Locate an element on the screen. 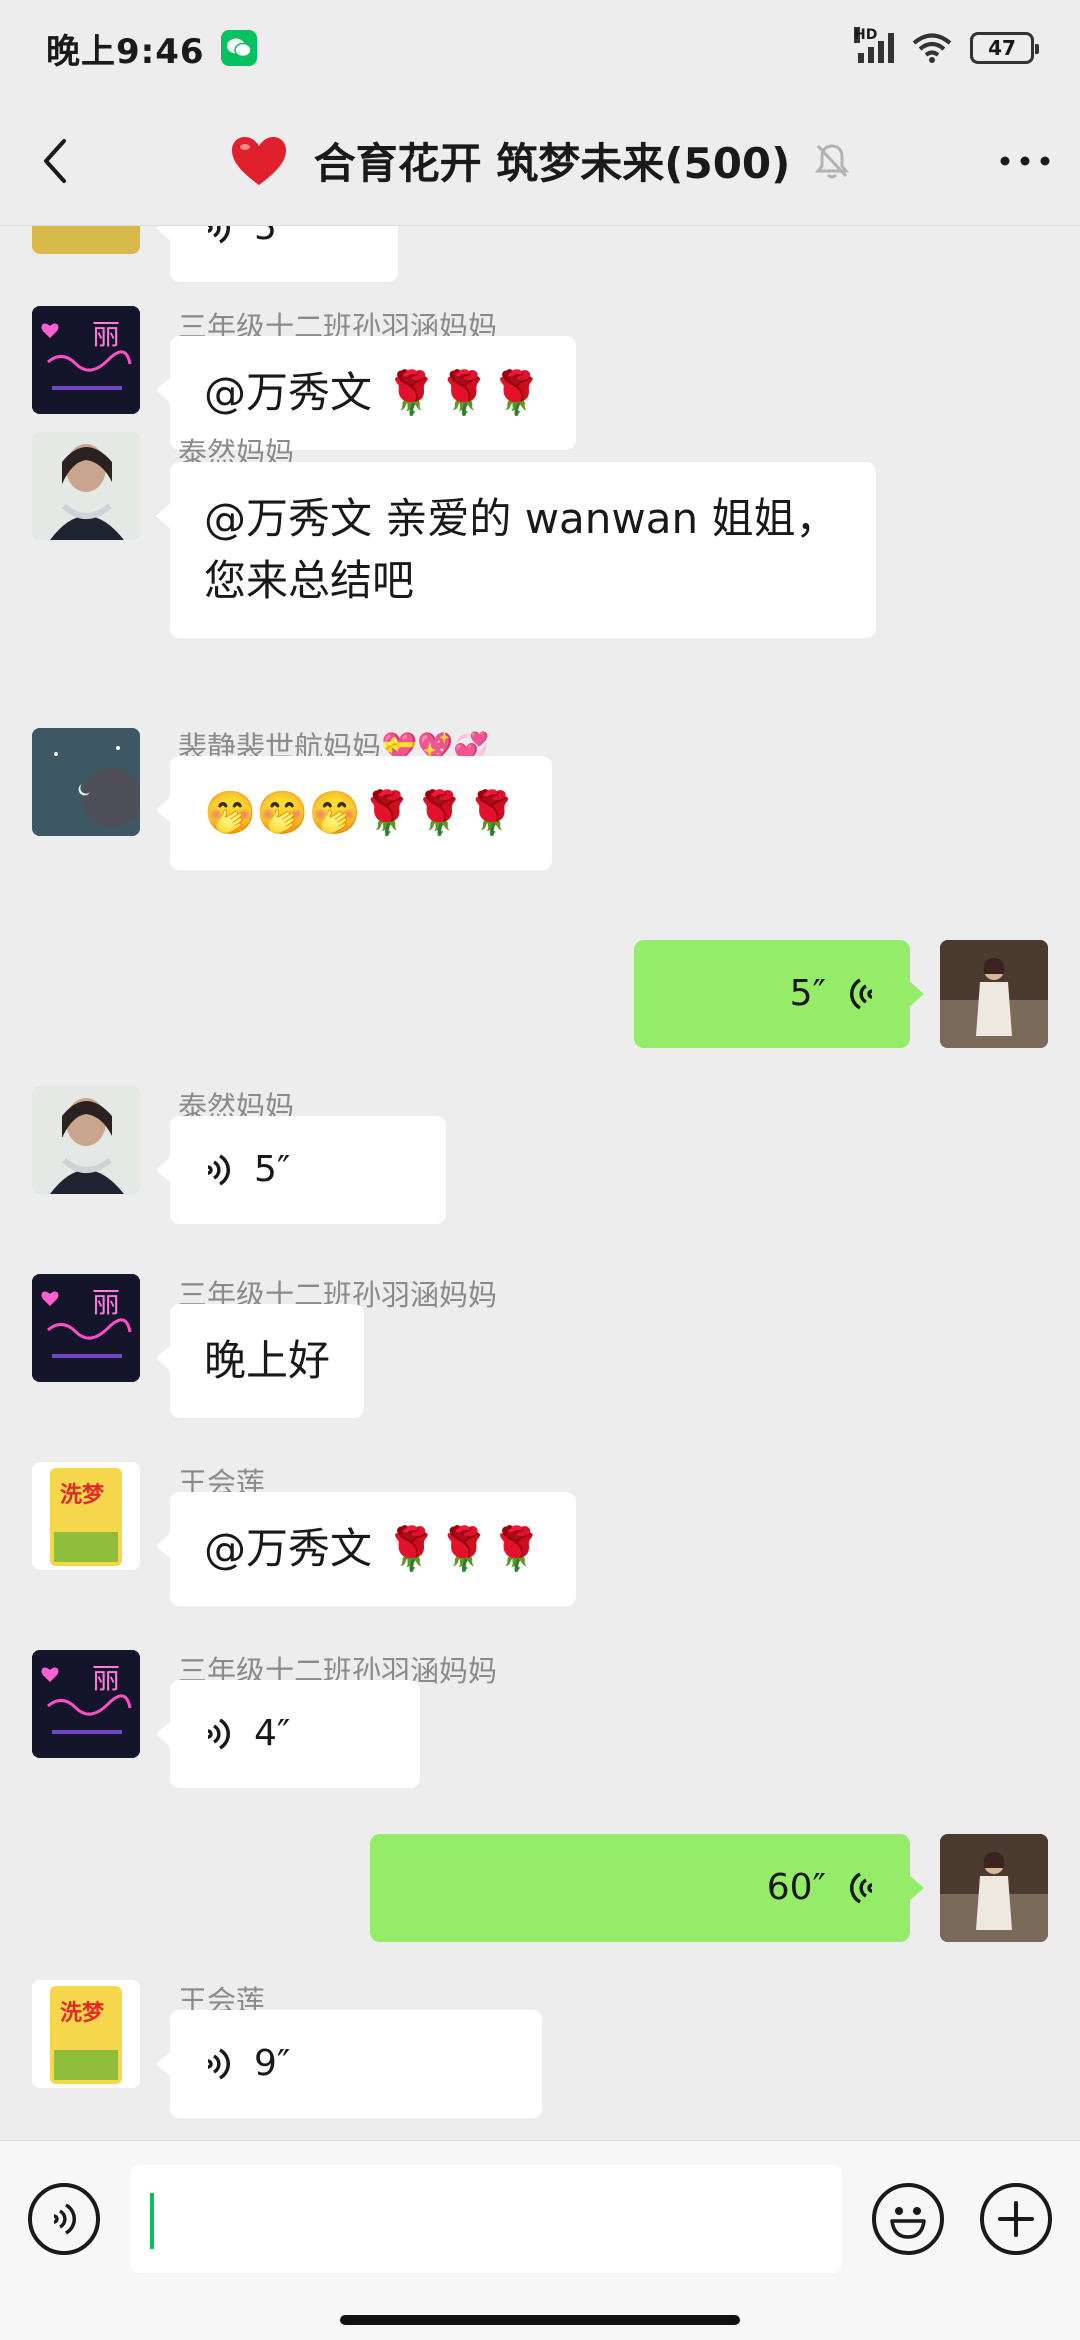 The height and width of the screenshot is (2340, 1080). text-message-bubble: @万秀文 🌹🌹🌹 is located at coordinates (366, 1549).